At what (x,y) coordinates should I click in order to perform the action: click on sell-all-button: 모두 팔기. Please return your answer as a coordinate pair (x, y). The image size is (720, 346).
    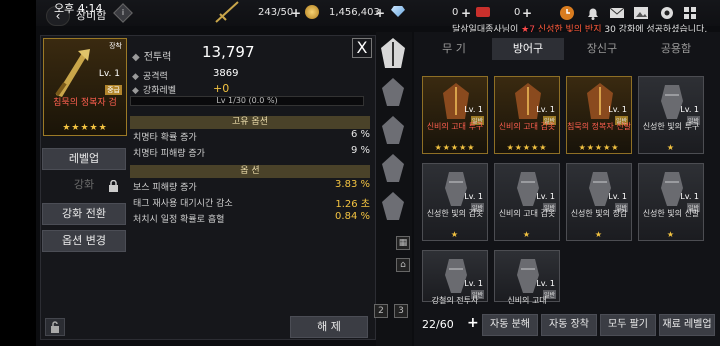
    Looking at the image, I should click on (628, 325).